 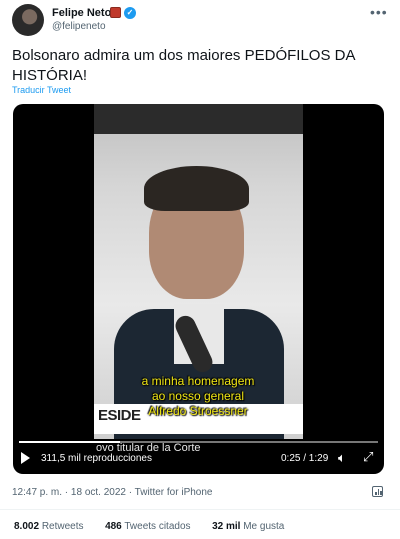 I want to click on retweets-label: Retweets, so click(x=63, y=526).